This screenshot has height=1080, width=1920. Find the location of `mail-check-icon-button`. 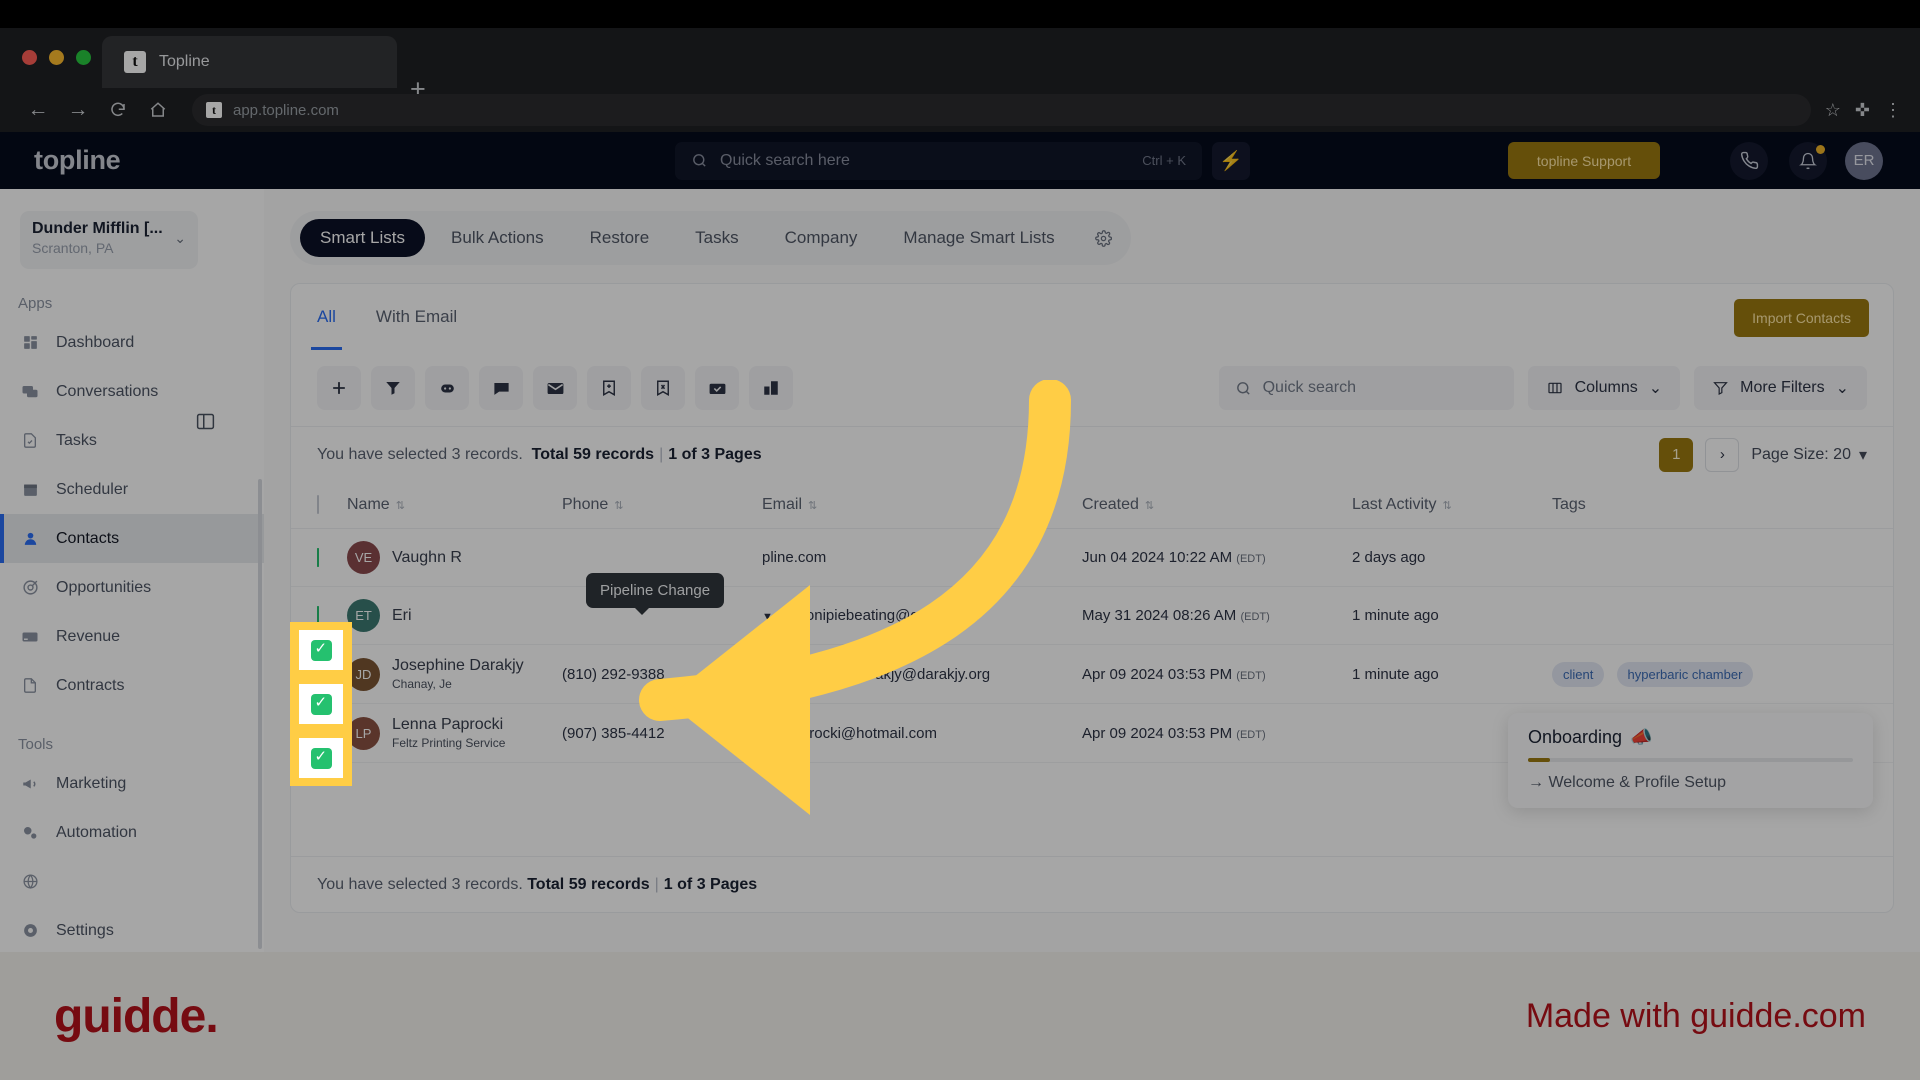

mail-check-icon-button is located at coordinates (717, 388).